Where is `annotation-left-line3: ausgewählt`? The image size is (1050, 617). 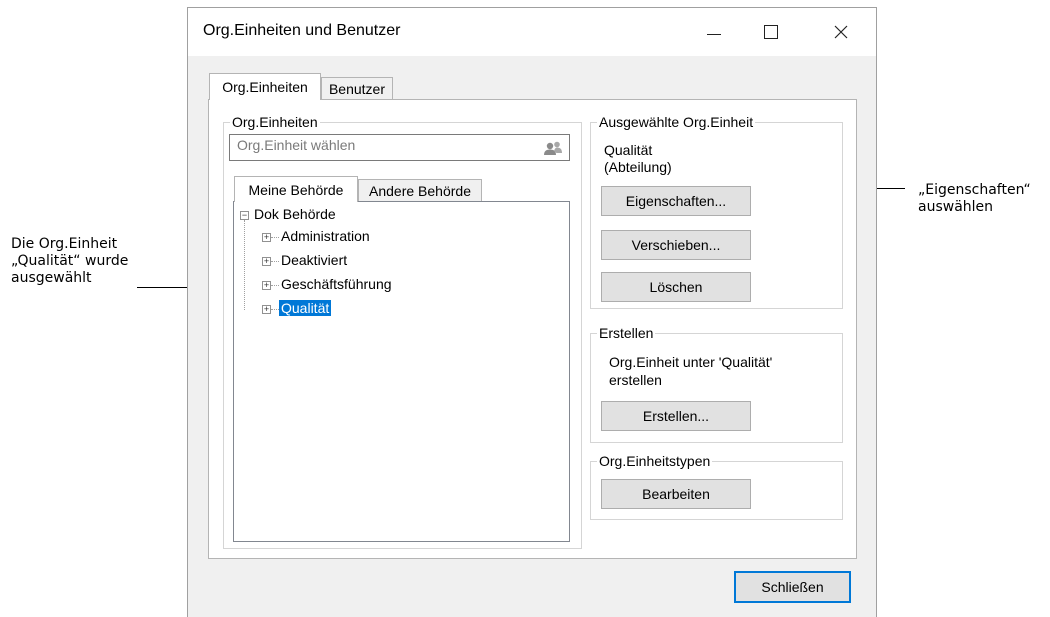
annotation-left-line3: ausgewählt is located at coordinates (51, 278).